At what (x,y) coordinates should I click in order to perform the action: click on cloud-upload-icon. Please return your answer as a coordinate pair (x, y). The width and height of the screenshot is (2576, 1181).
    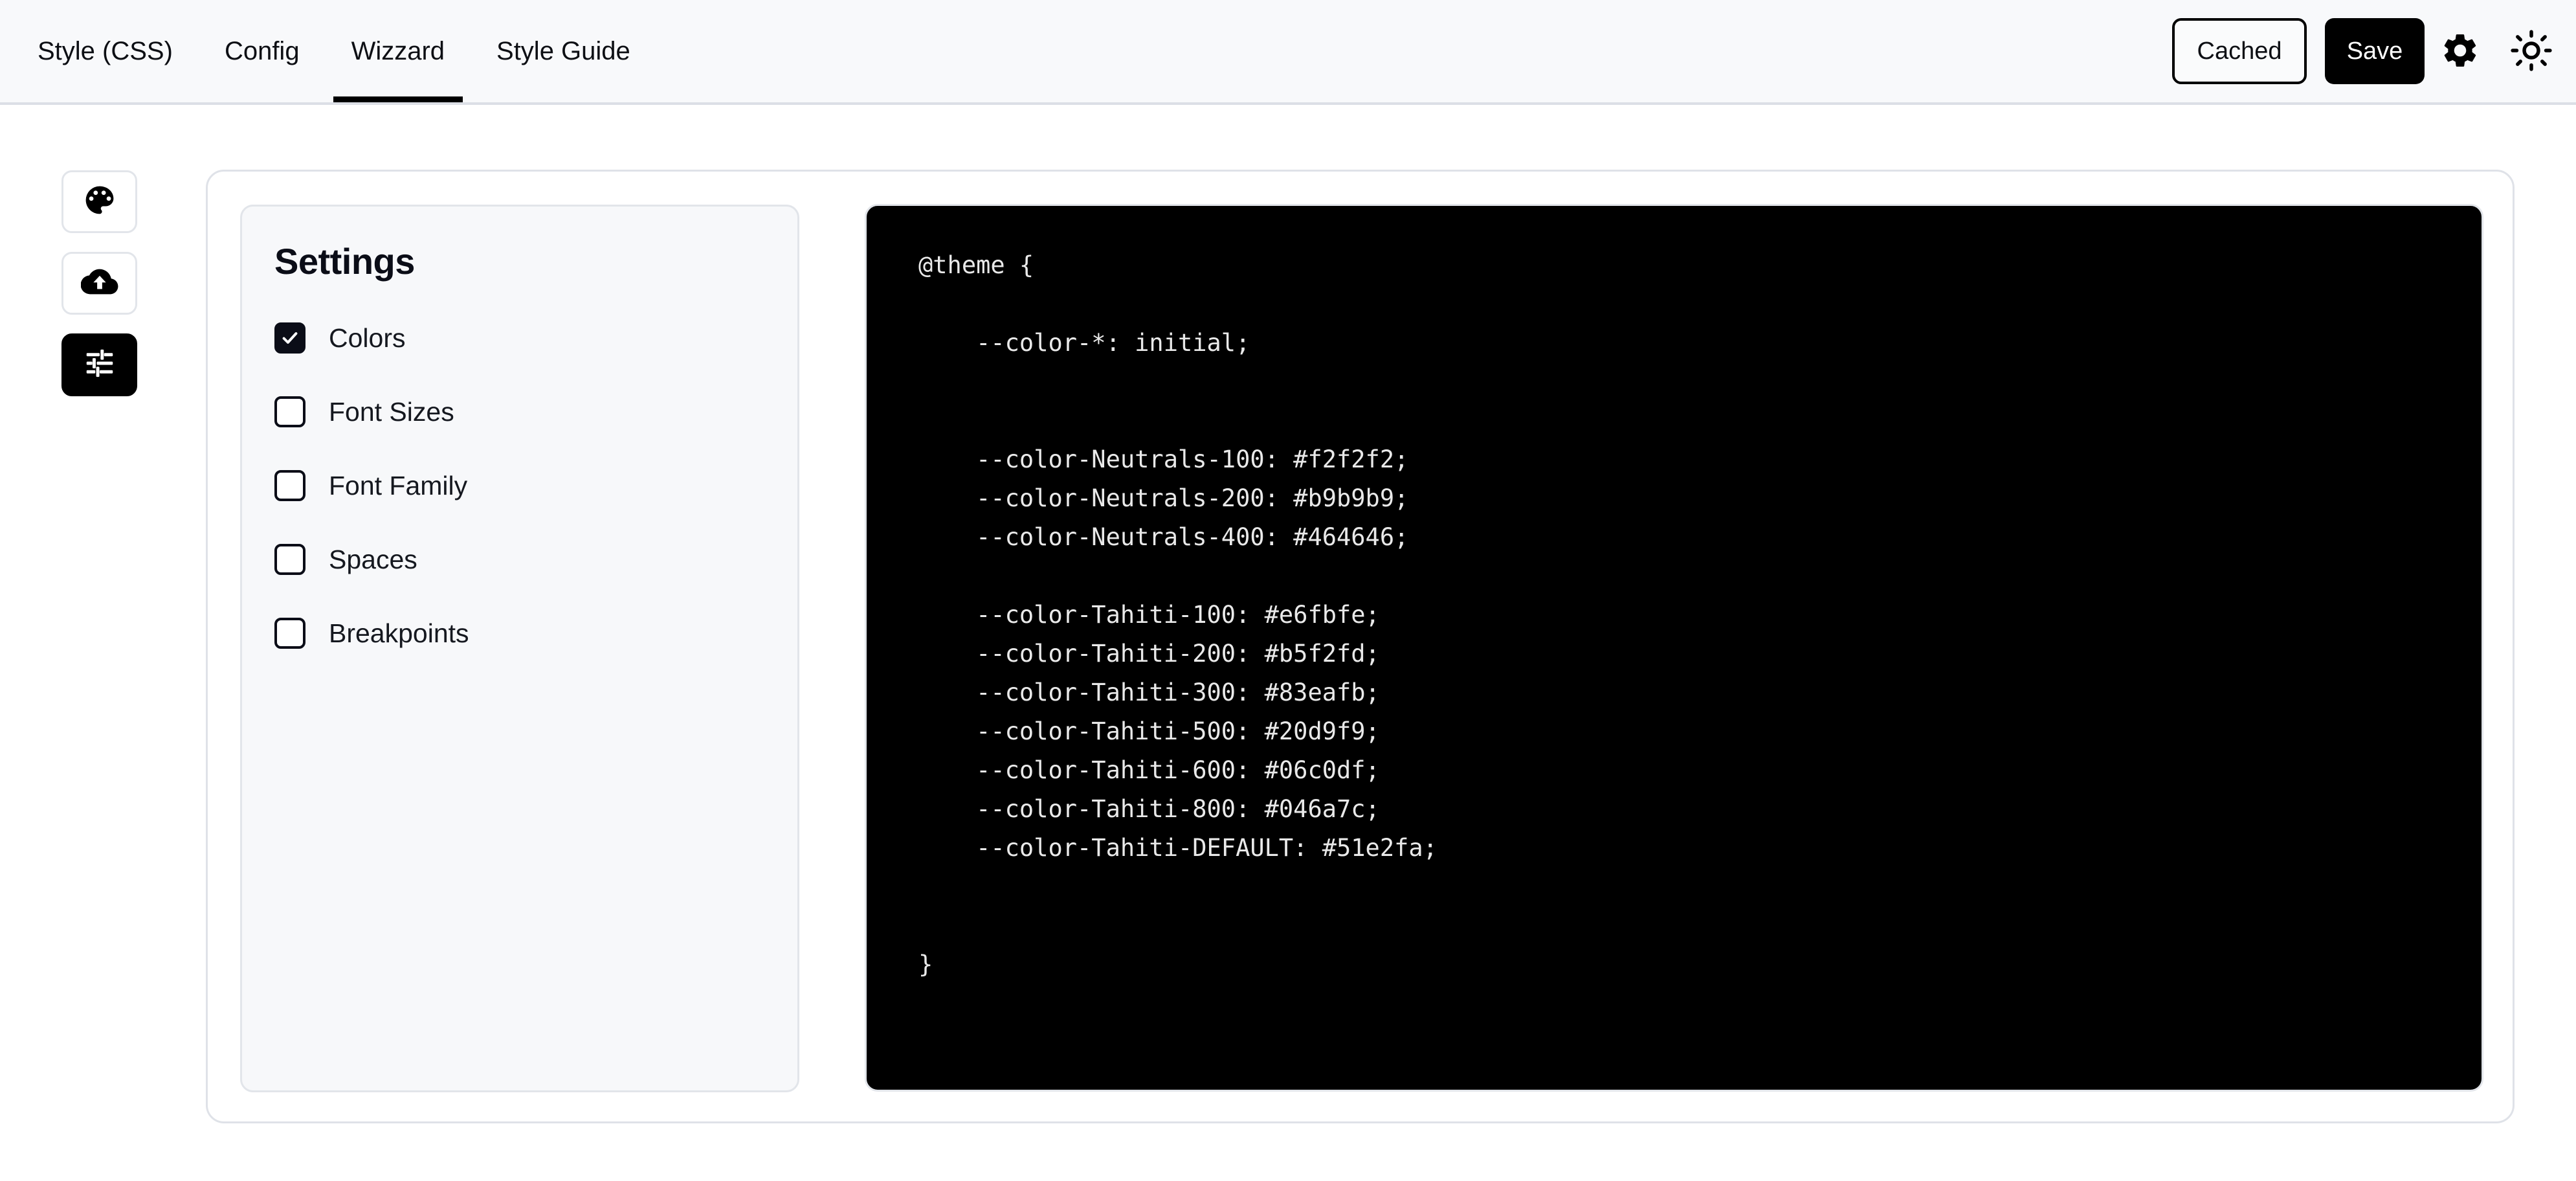
    Looking at the image, I should click on (99, 283).